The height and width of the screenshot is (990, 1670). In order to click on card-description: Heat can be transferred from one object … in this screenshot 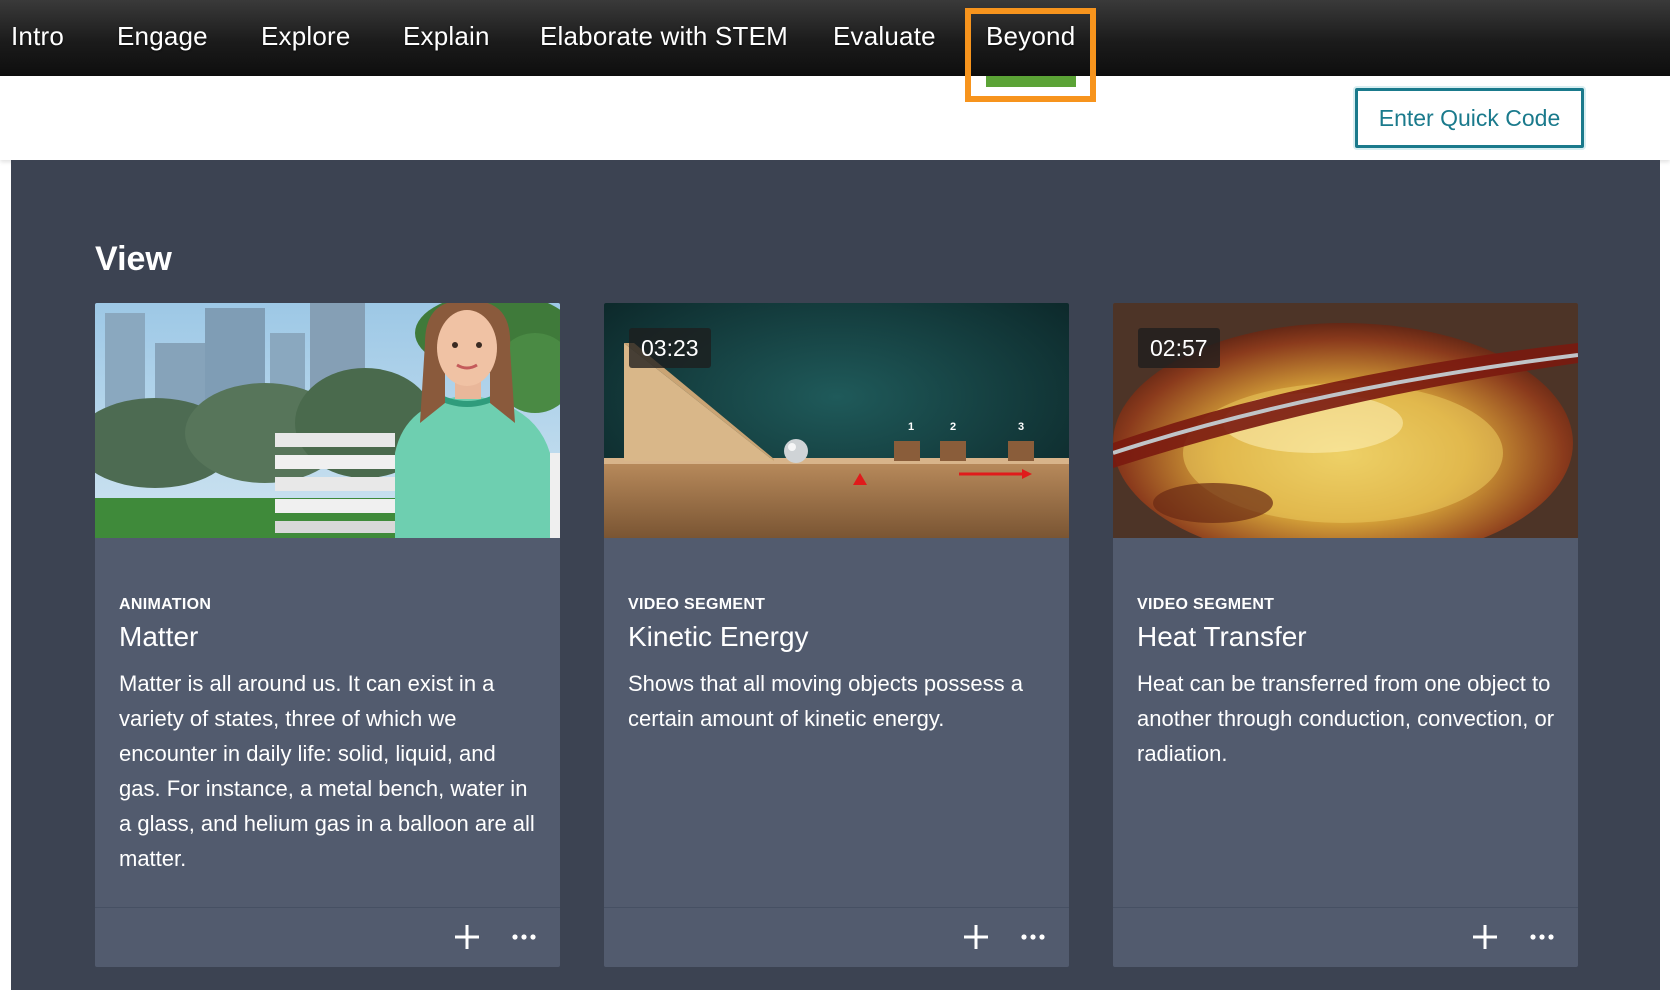, I will do `click(1346, 718)`.